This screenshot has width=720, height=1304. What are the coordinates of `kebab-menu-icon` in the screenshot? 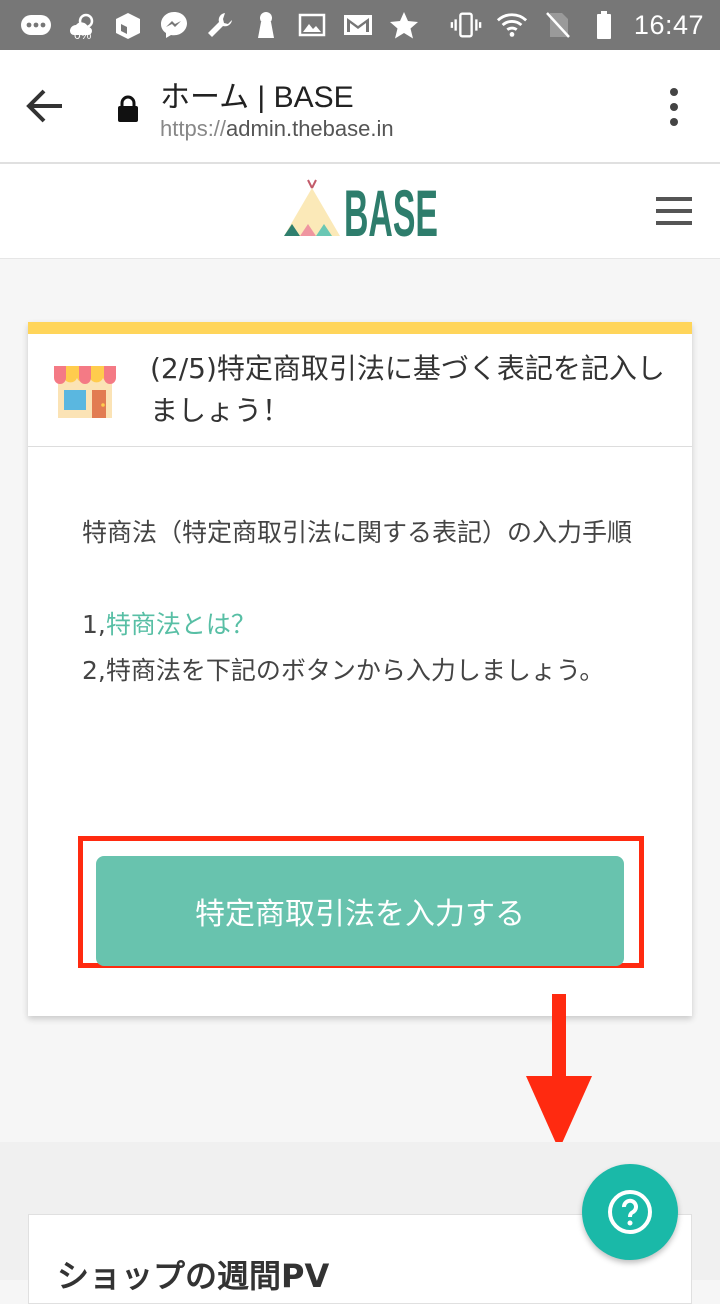 It's located at (674, 107).